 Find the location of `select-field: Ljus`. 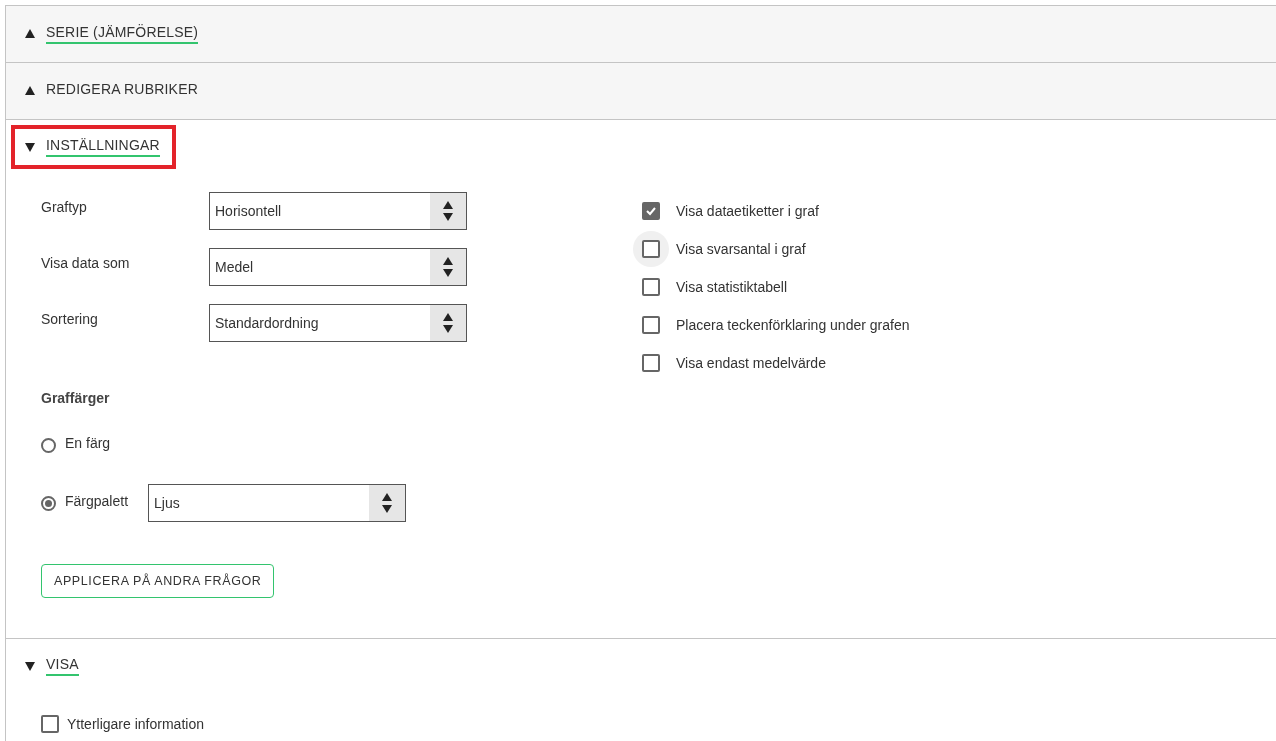

select-field: Ljus is located at coordinates (277, 503).